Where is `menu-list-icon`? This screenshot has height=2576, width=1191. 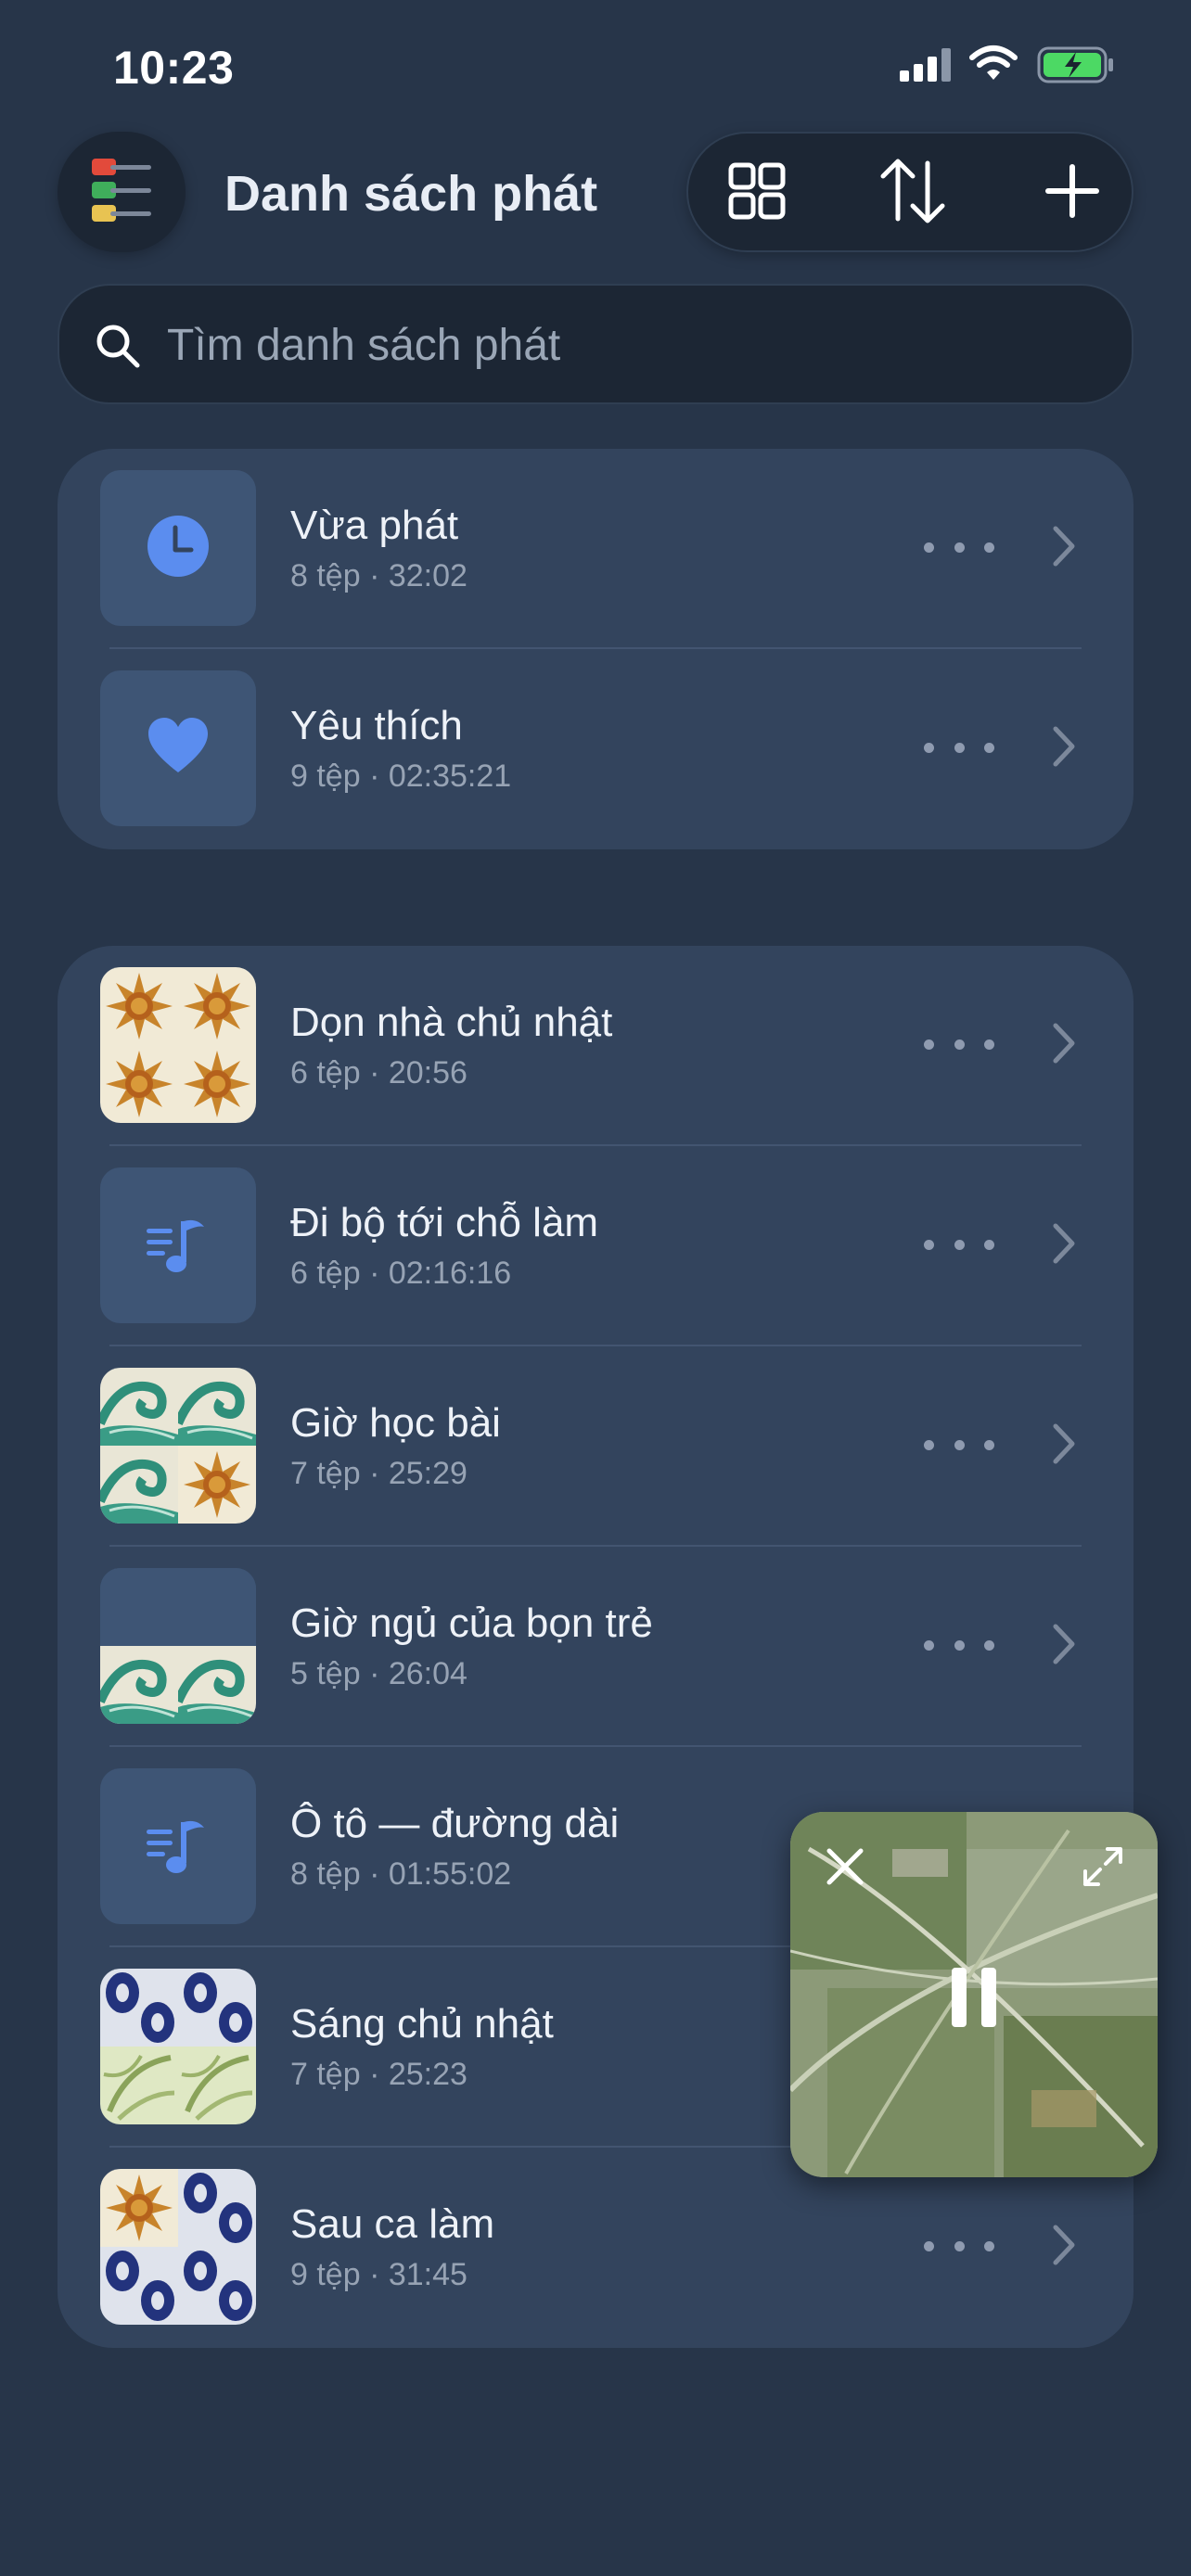 menu-list-icon is located at coordinates (121, 192).